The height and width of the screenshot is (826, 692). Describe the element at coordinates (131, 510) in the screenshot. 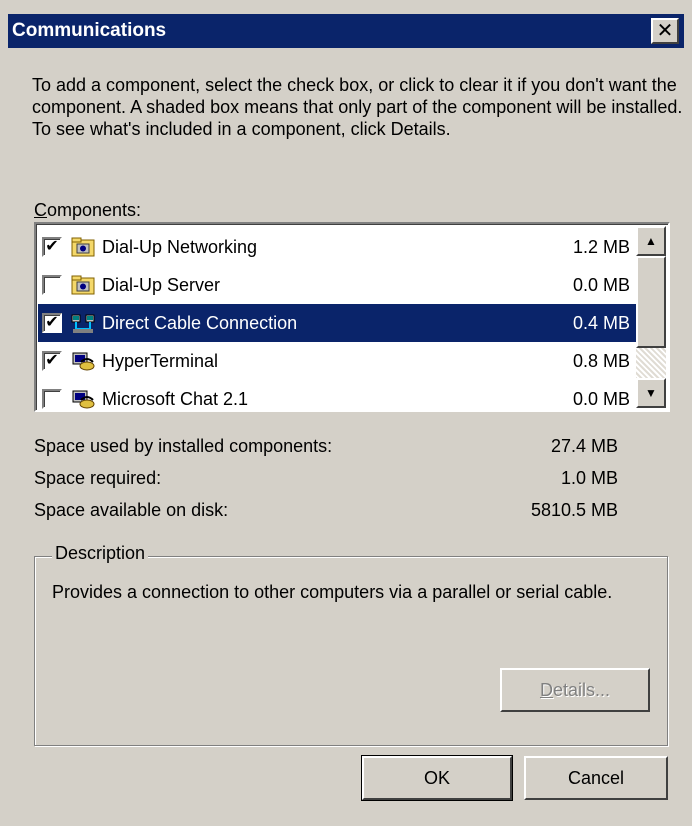

I see `space-available-label: Space available on disk:` at that location.